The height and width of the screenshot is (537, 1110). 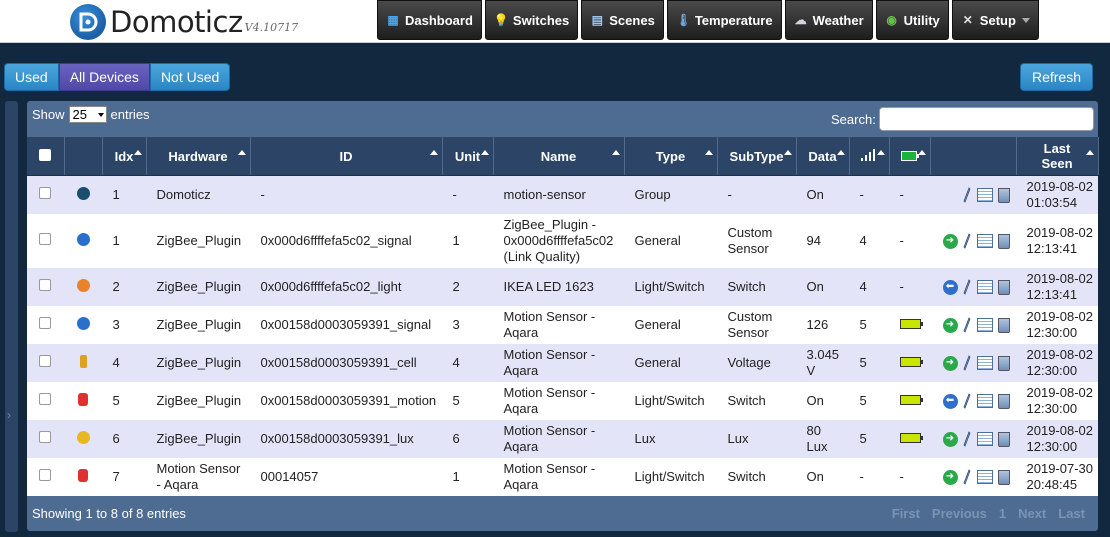 I want to click on pager-previous-button: Previous, so click(x=959, y=513).